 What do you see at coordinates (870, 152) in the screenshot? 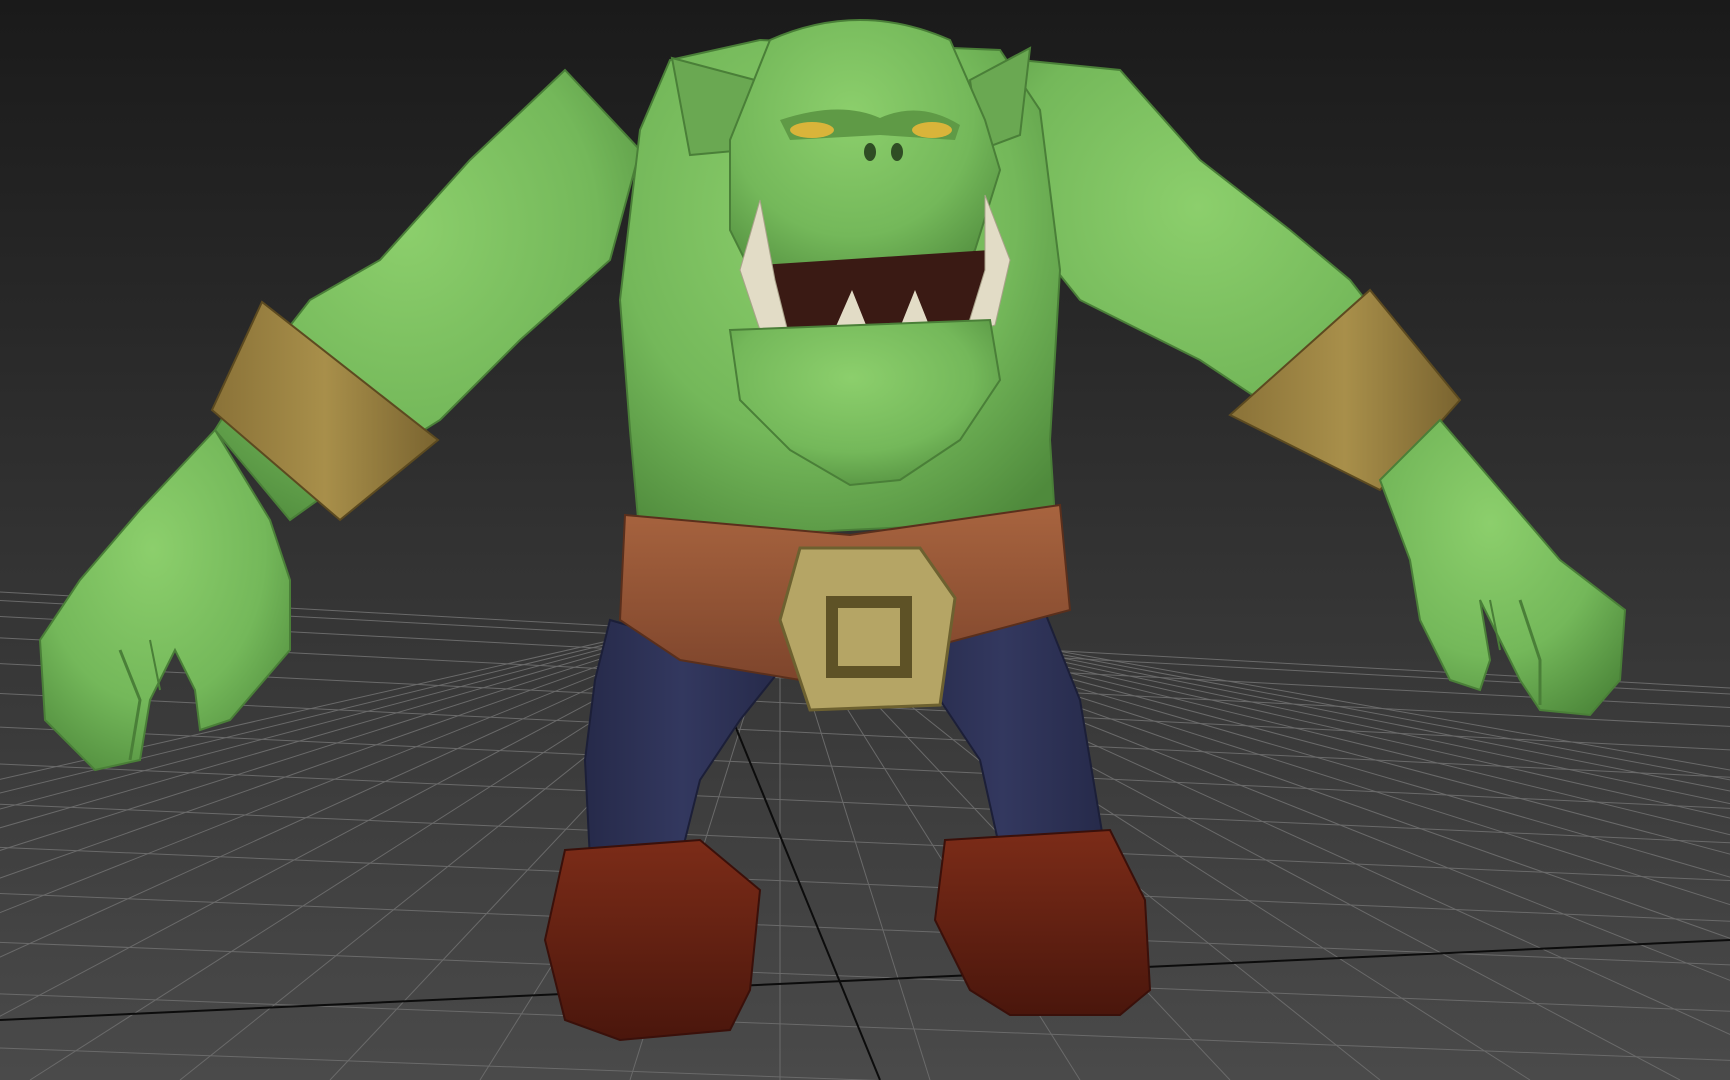
I see `left-nostril` at bounding box center [870, 152].